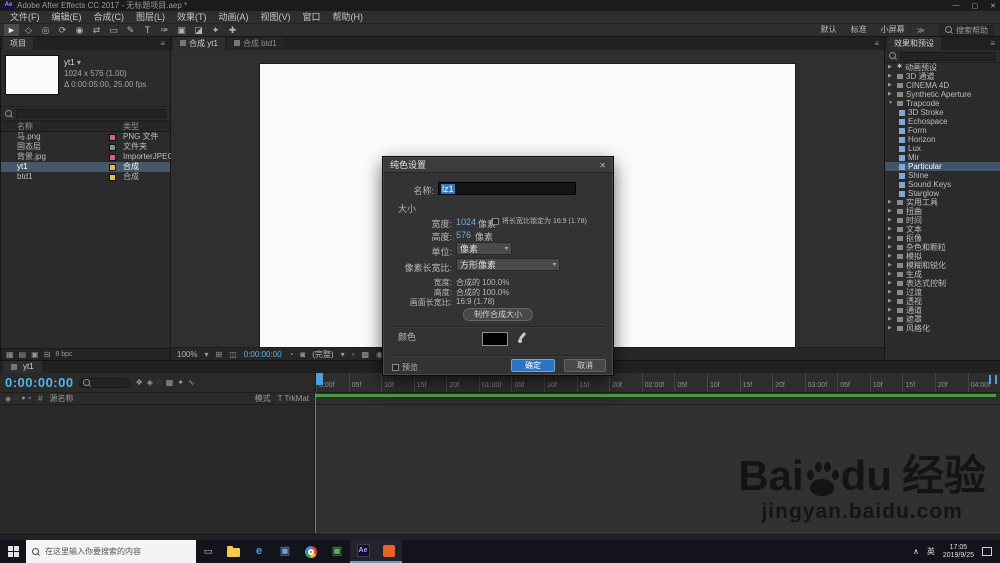  Describe the element at coordinates (255, 43) in the screenshot. I see `tab-composition-btd1: 合成 btd1` at that location.